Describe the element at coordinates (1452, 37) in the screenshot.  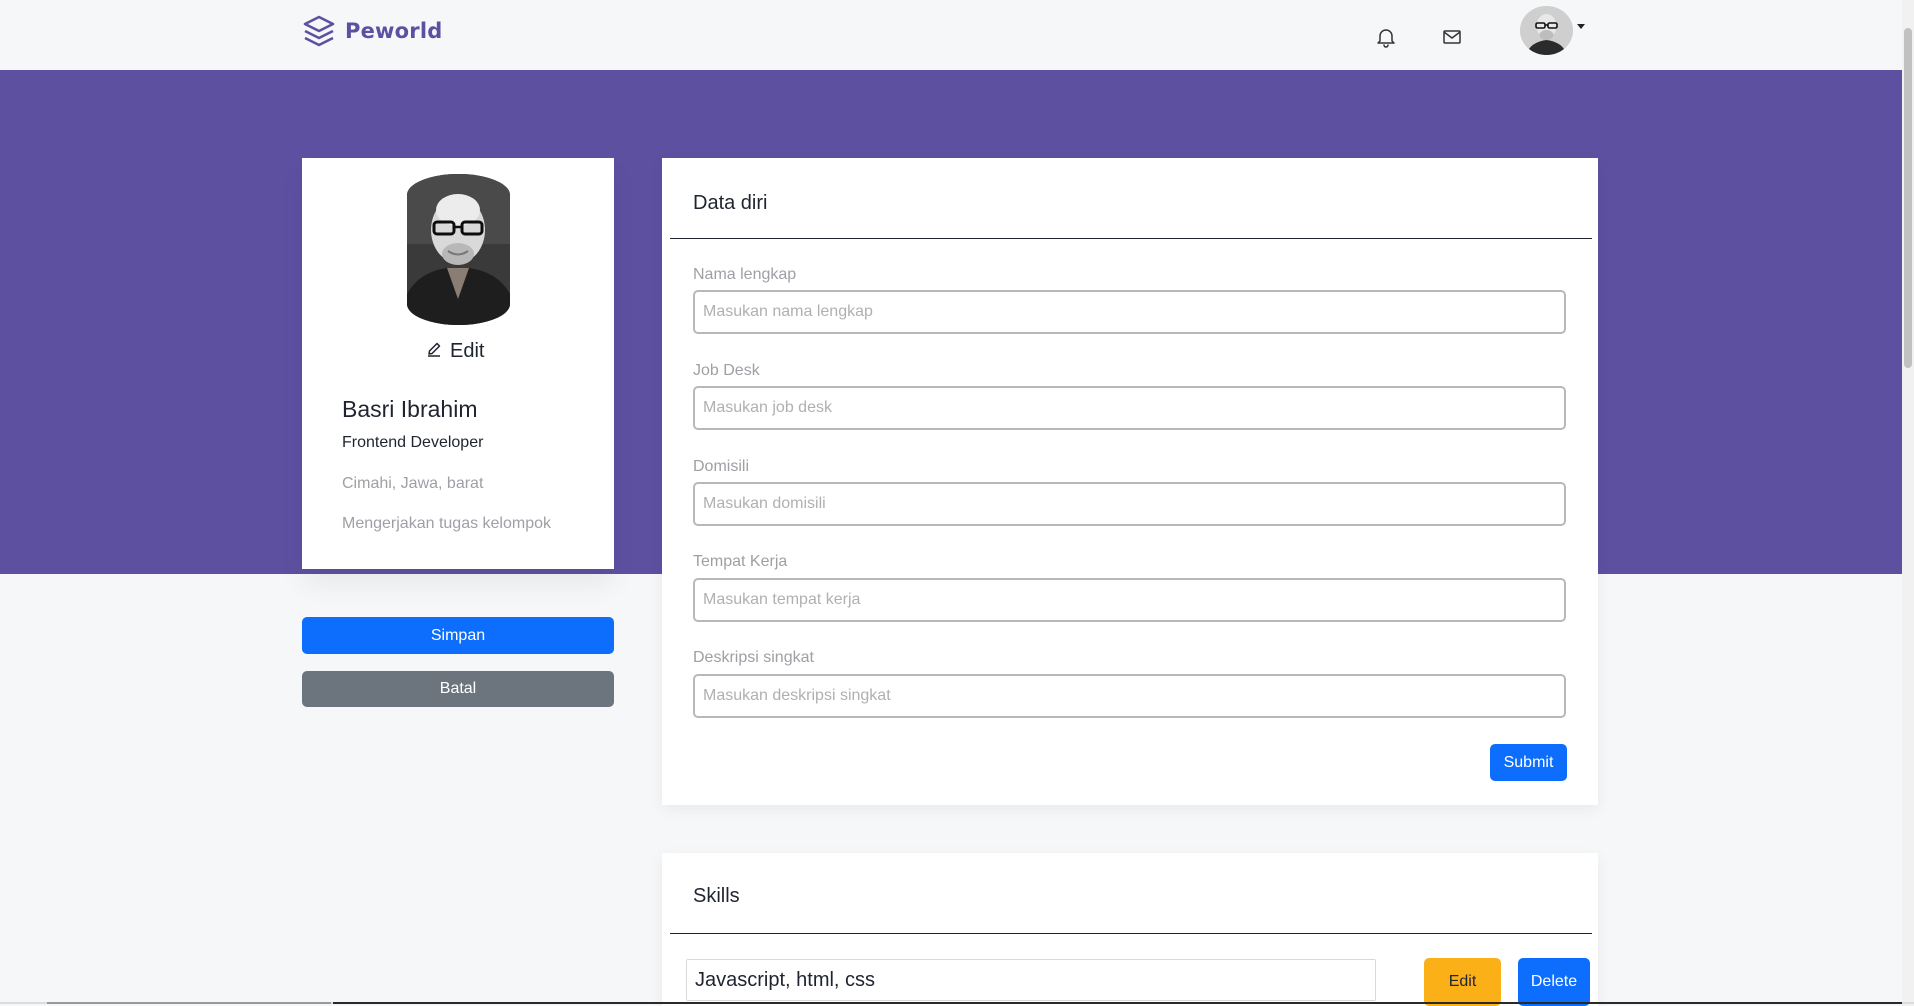
I see `mail-icon` at that location.